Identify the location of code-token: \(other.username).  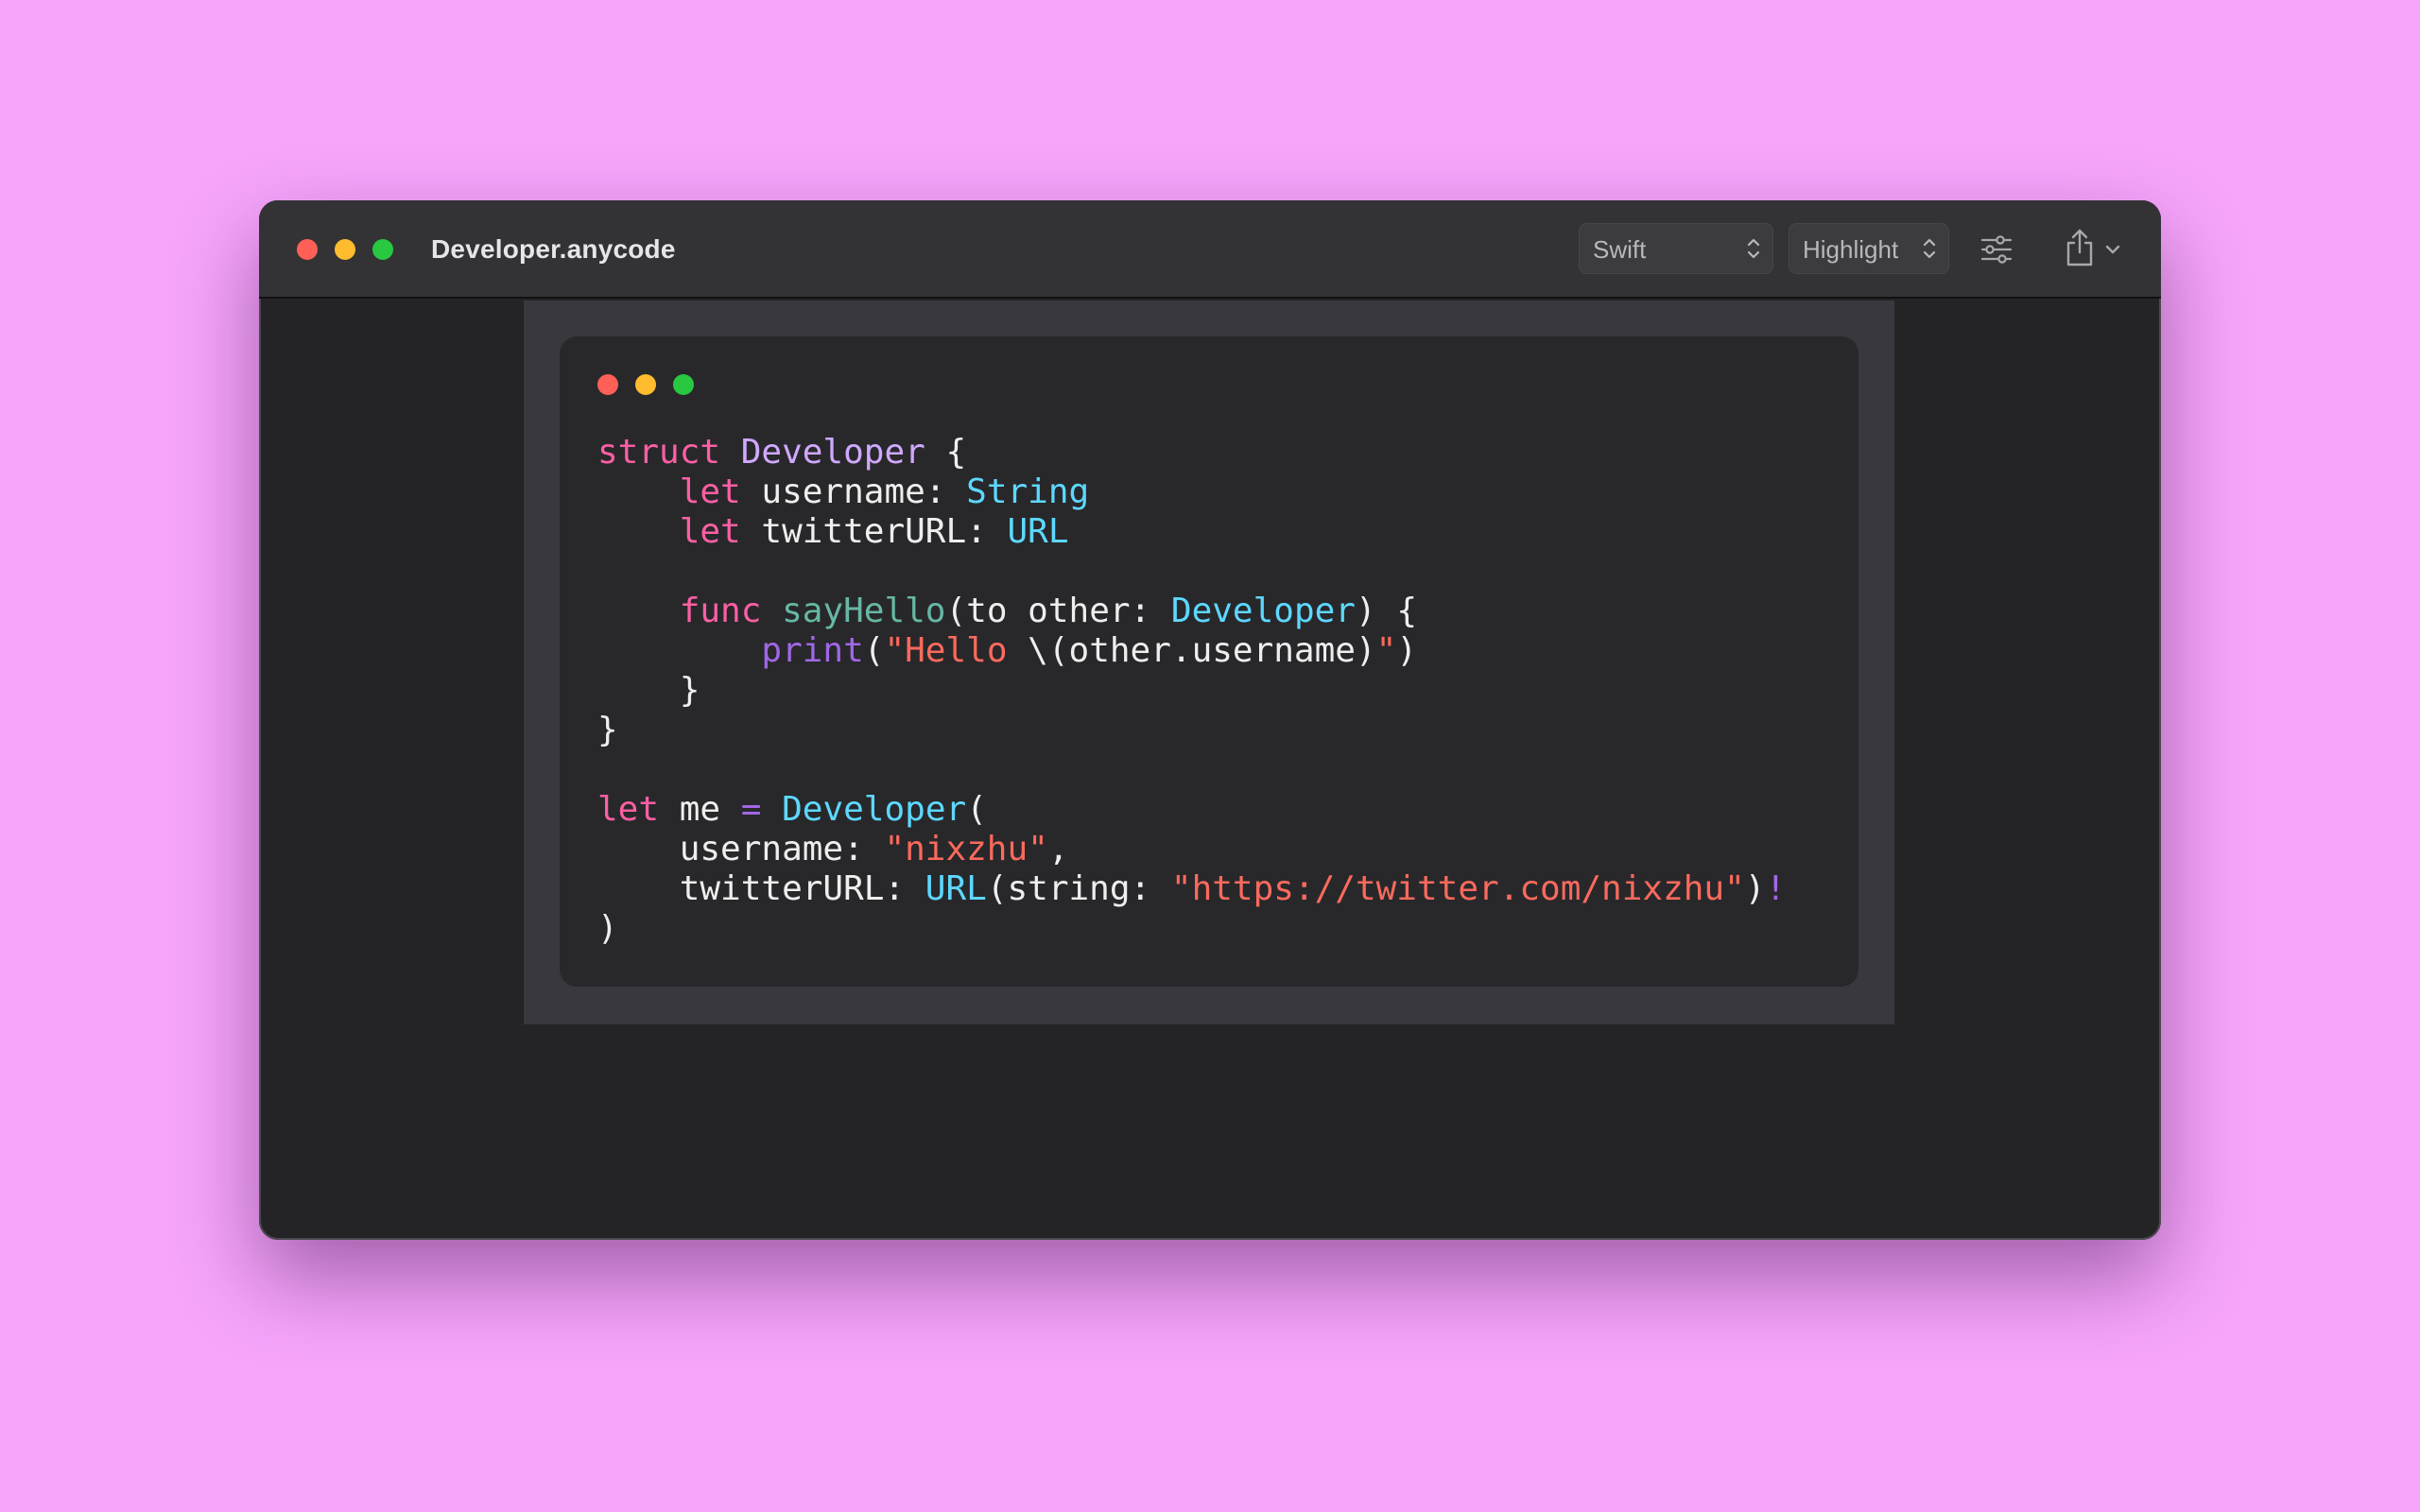
(1202, 650).